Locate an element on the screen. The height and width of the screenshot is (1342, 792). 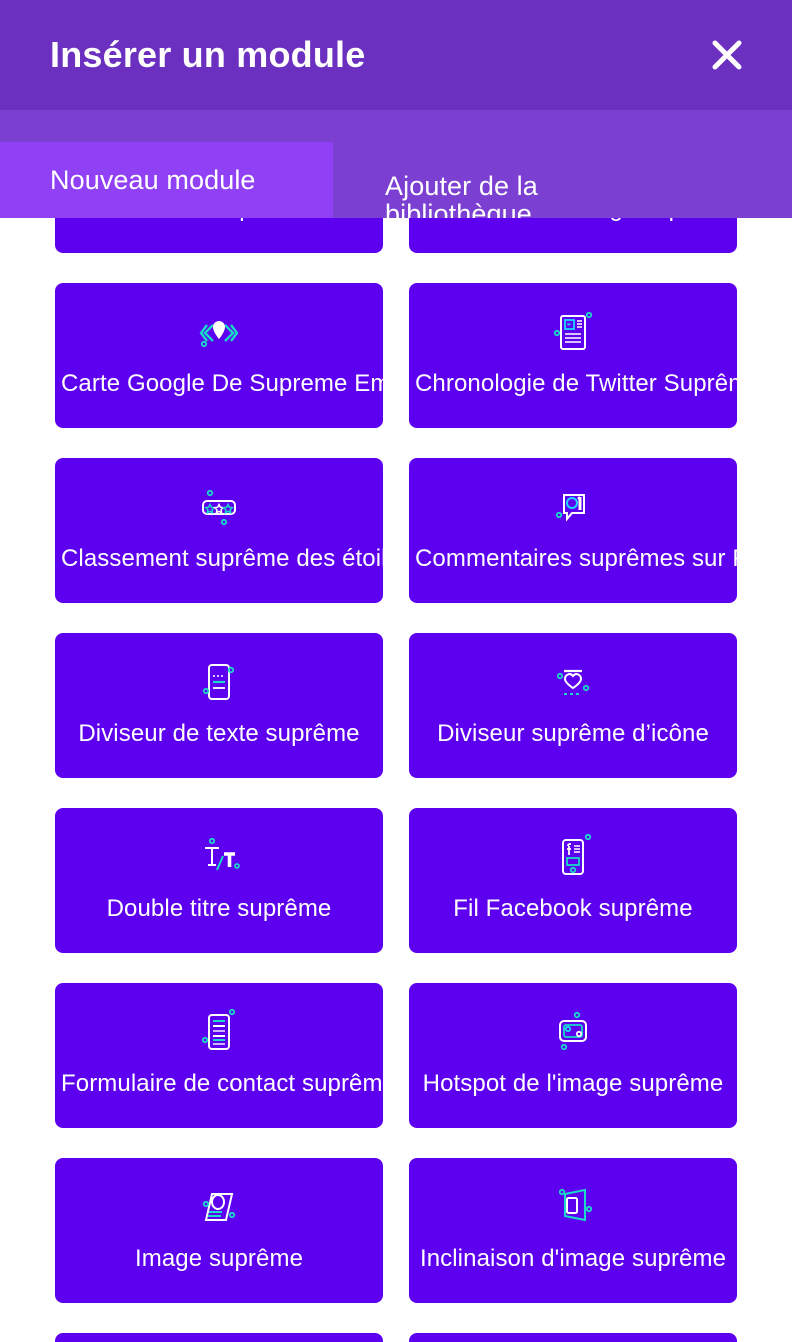
close-button is located at coordinates (727, 55).